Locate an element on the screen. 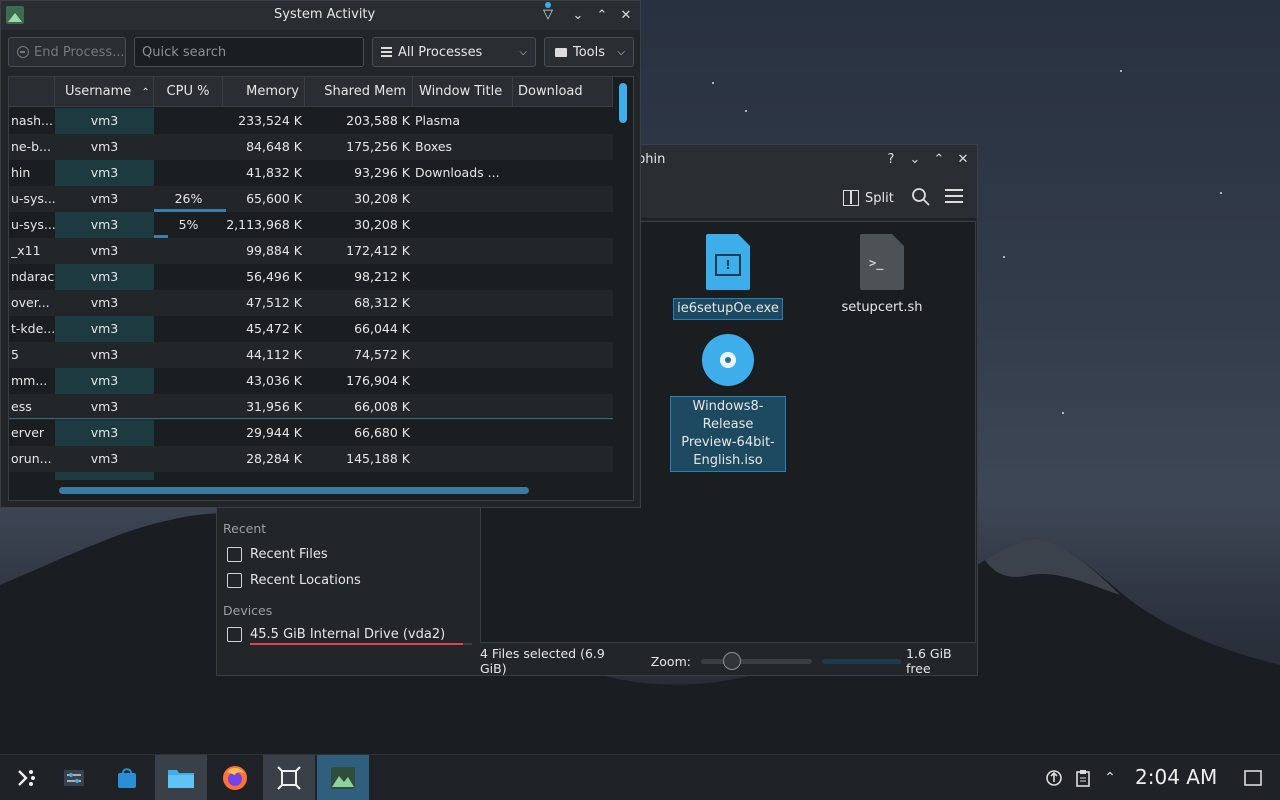  cell-shared-mem: 176,904 K is located at coordinates (378, 380).